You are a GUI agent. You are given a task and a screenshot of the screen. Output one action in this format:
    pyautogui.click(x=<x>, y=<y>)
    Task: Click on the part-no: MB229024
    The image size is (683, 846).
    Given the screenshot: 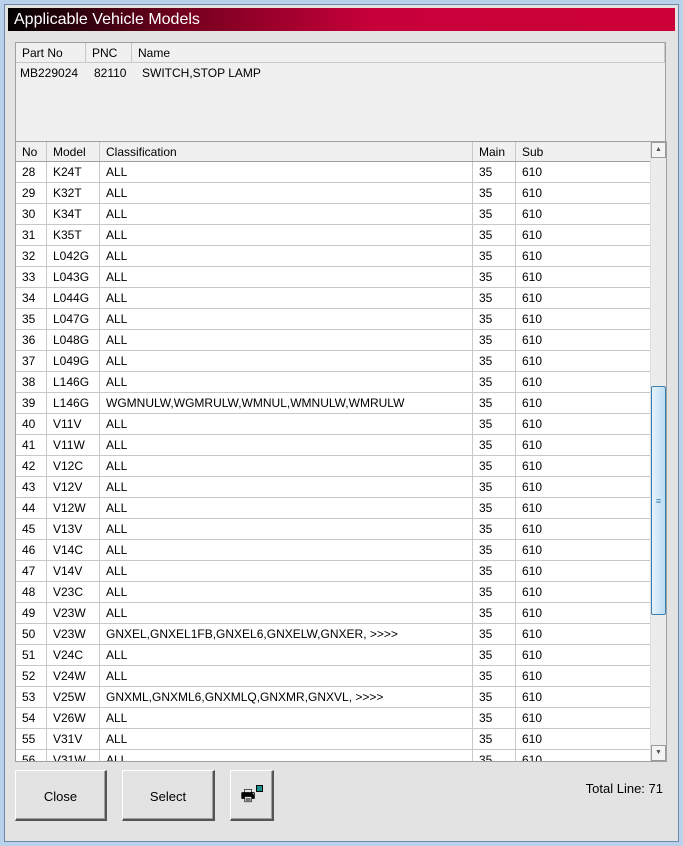 What is the action you would take?
    pyautogui.click(x=49, y=73)
    